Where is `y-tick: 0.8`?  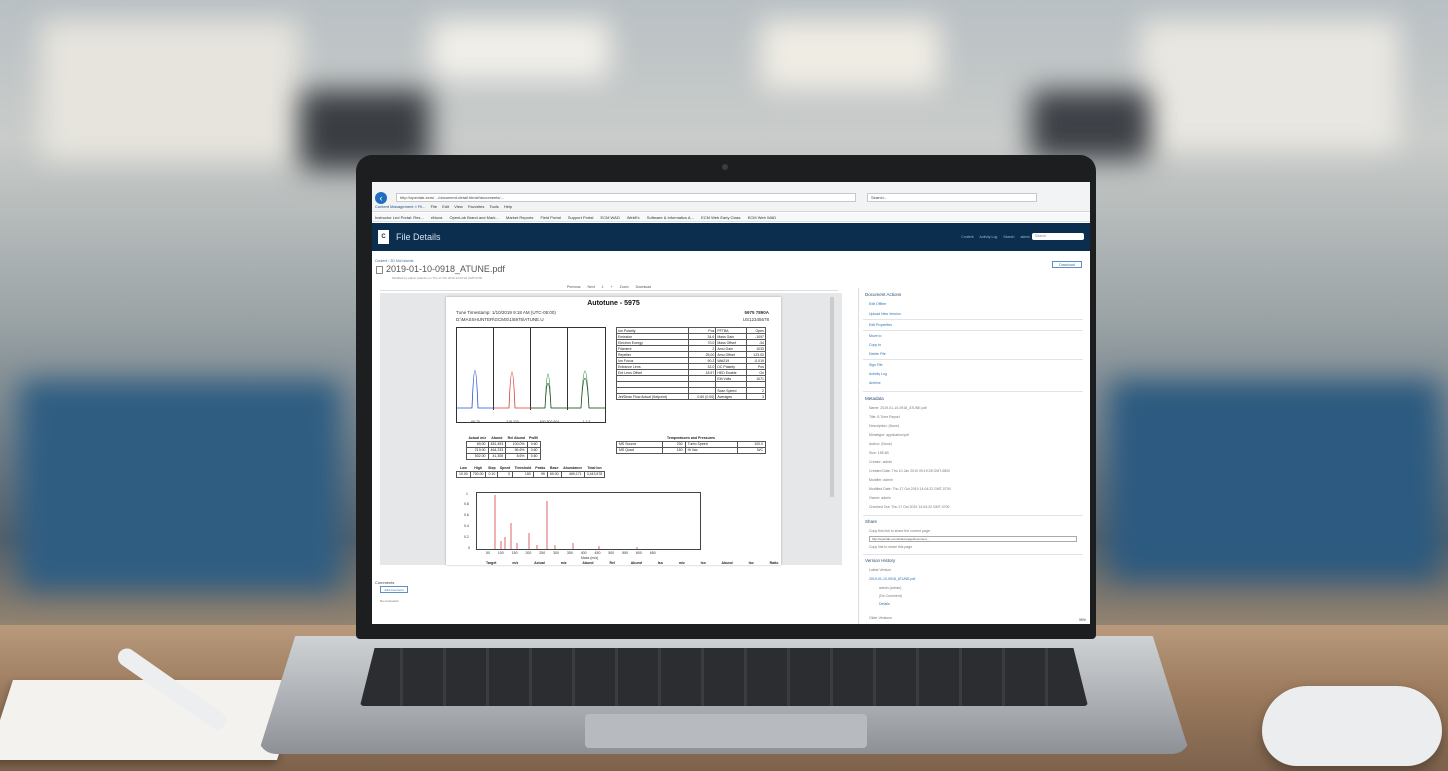
y-tick: 0.8 is located at coordinates (466, 504).